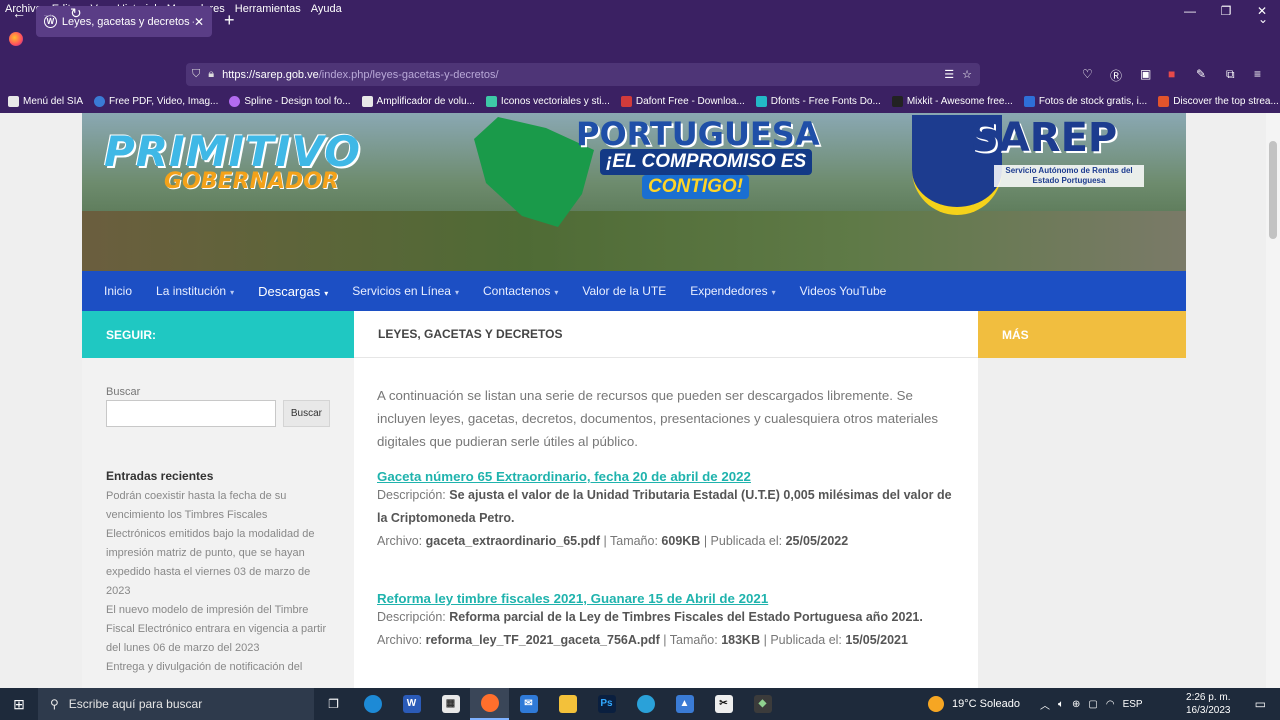  I want to click on nav-servicios-en-linea: Servicios en Línea ▾, so click(405, 291).